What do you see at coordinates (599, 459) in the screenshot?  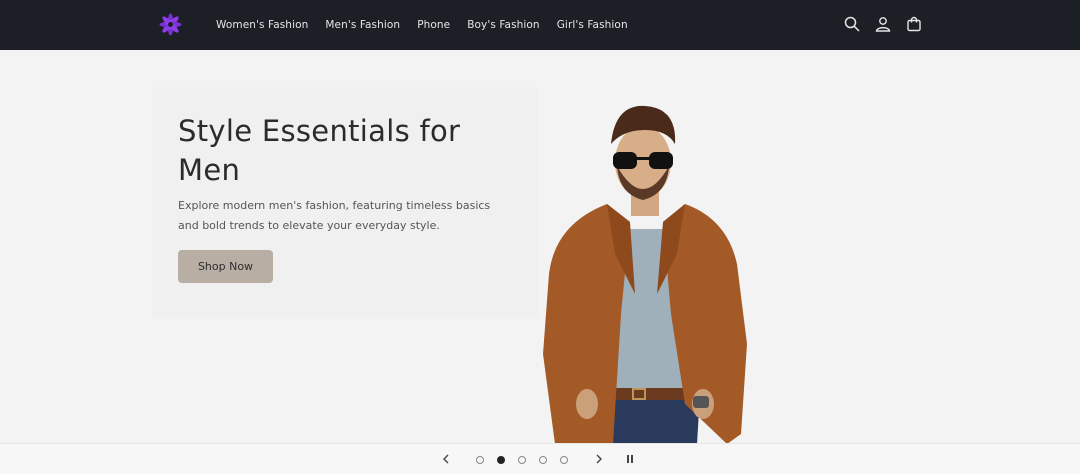 I see `chevron-right-icon` at bounding box center [599, 459].